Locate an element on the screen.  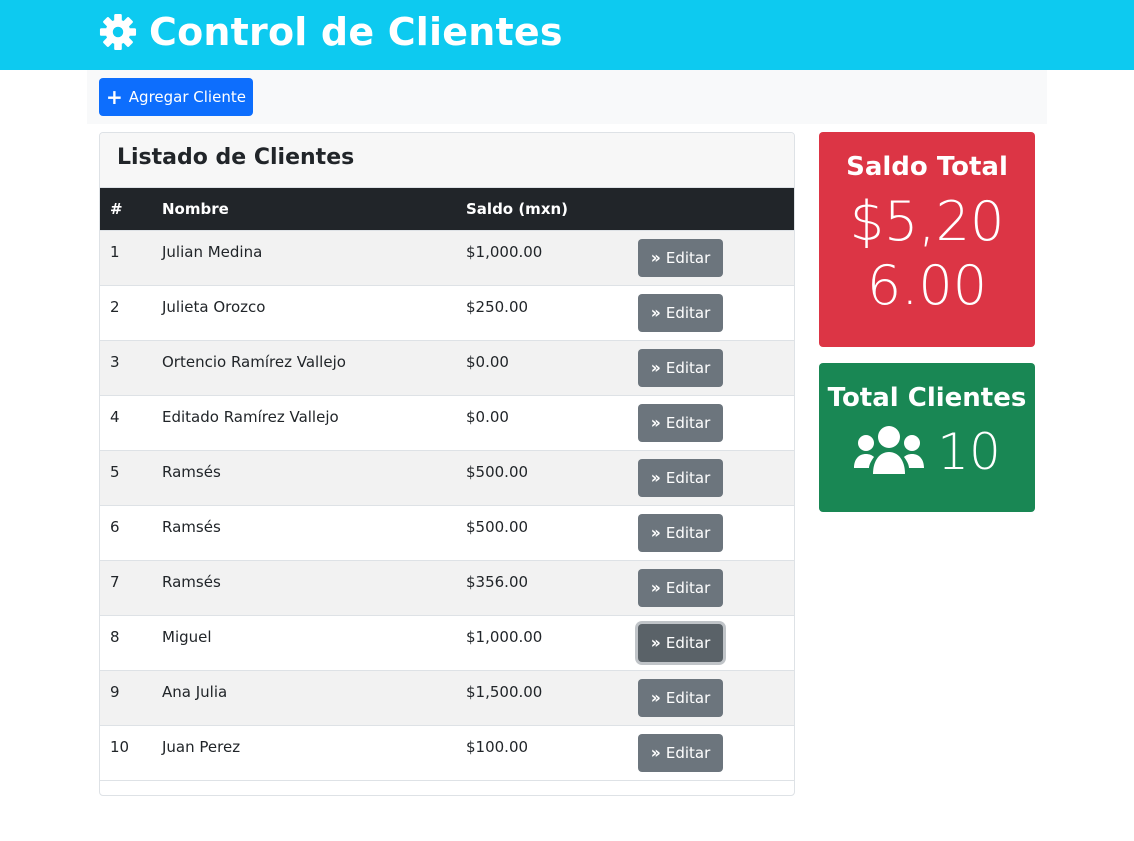
row-number: 4 is located at coordinates (126, 422).